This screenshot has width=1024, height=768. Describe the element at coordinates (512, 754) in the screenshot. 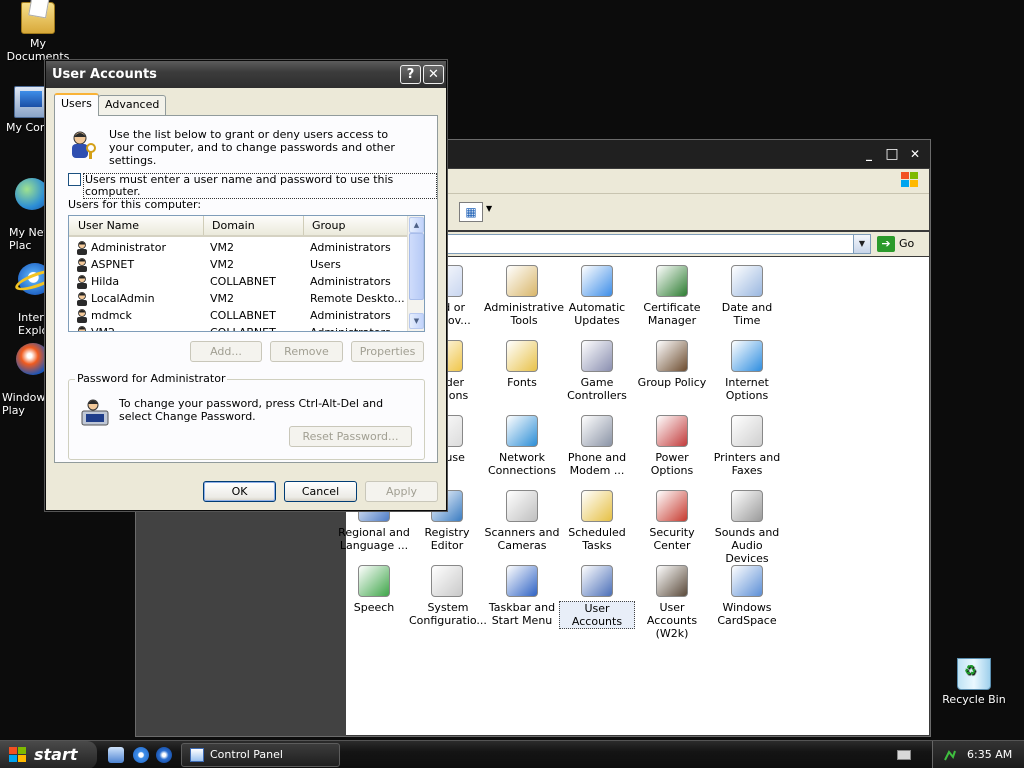

I see `taskbar: start Control Panel 6:35 AM` at that location.